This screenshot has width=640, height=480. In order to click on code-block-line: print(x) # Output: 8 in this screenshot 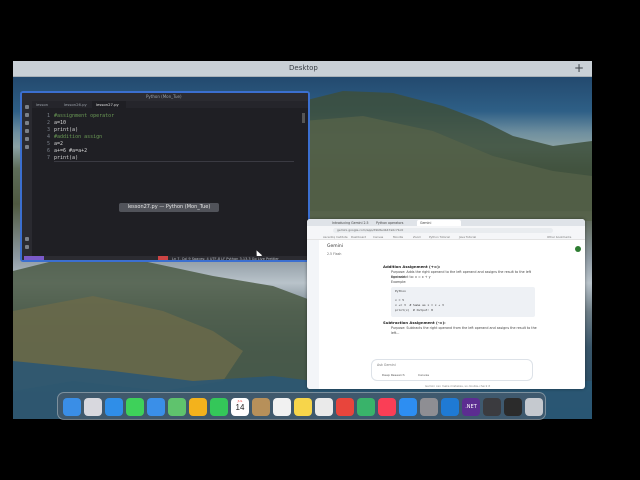, I will do `click(414, 310)`.